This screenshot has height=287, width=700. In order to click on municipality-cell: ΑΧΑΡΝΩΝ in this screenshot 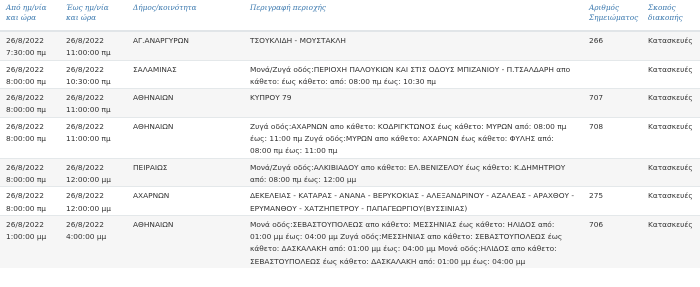, I will do `click(185, 201)`.